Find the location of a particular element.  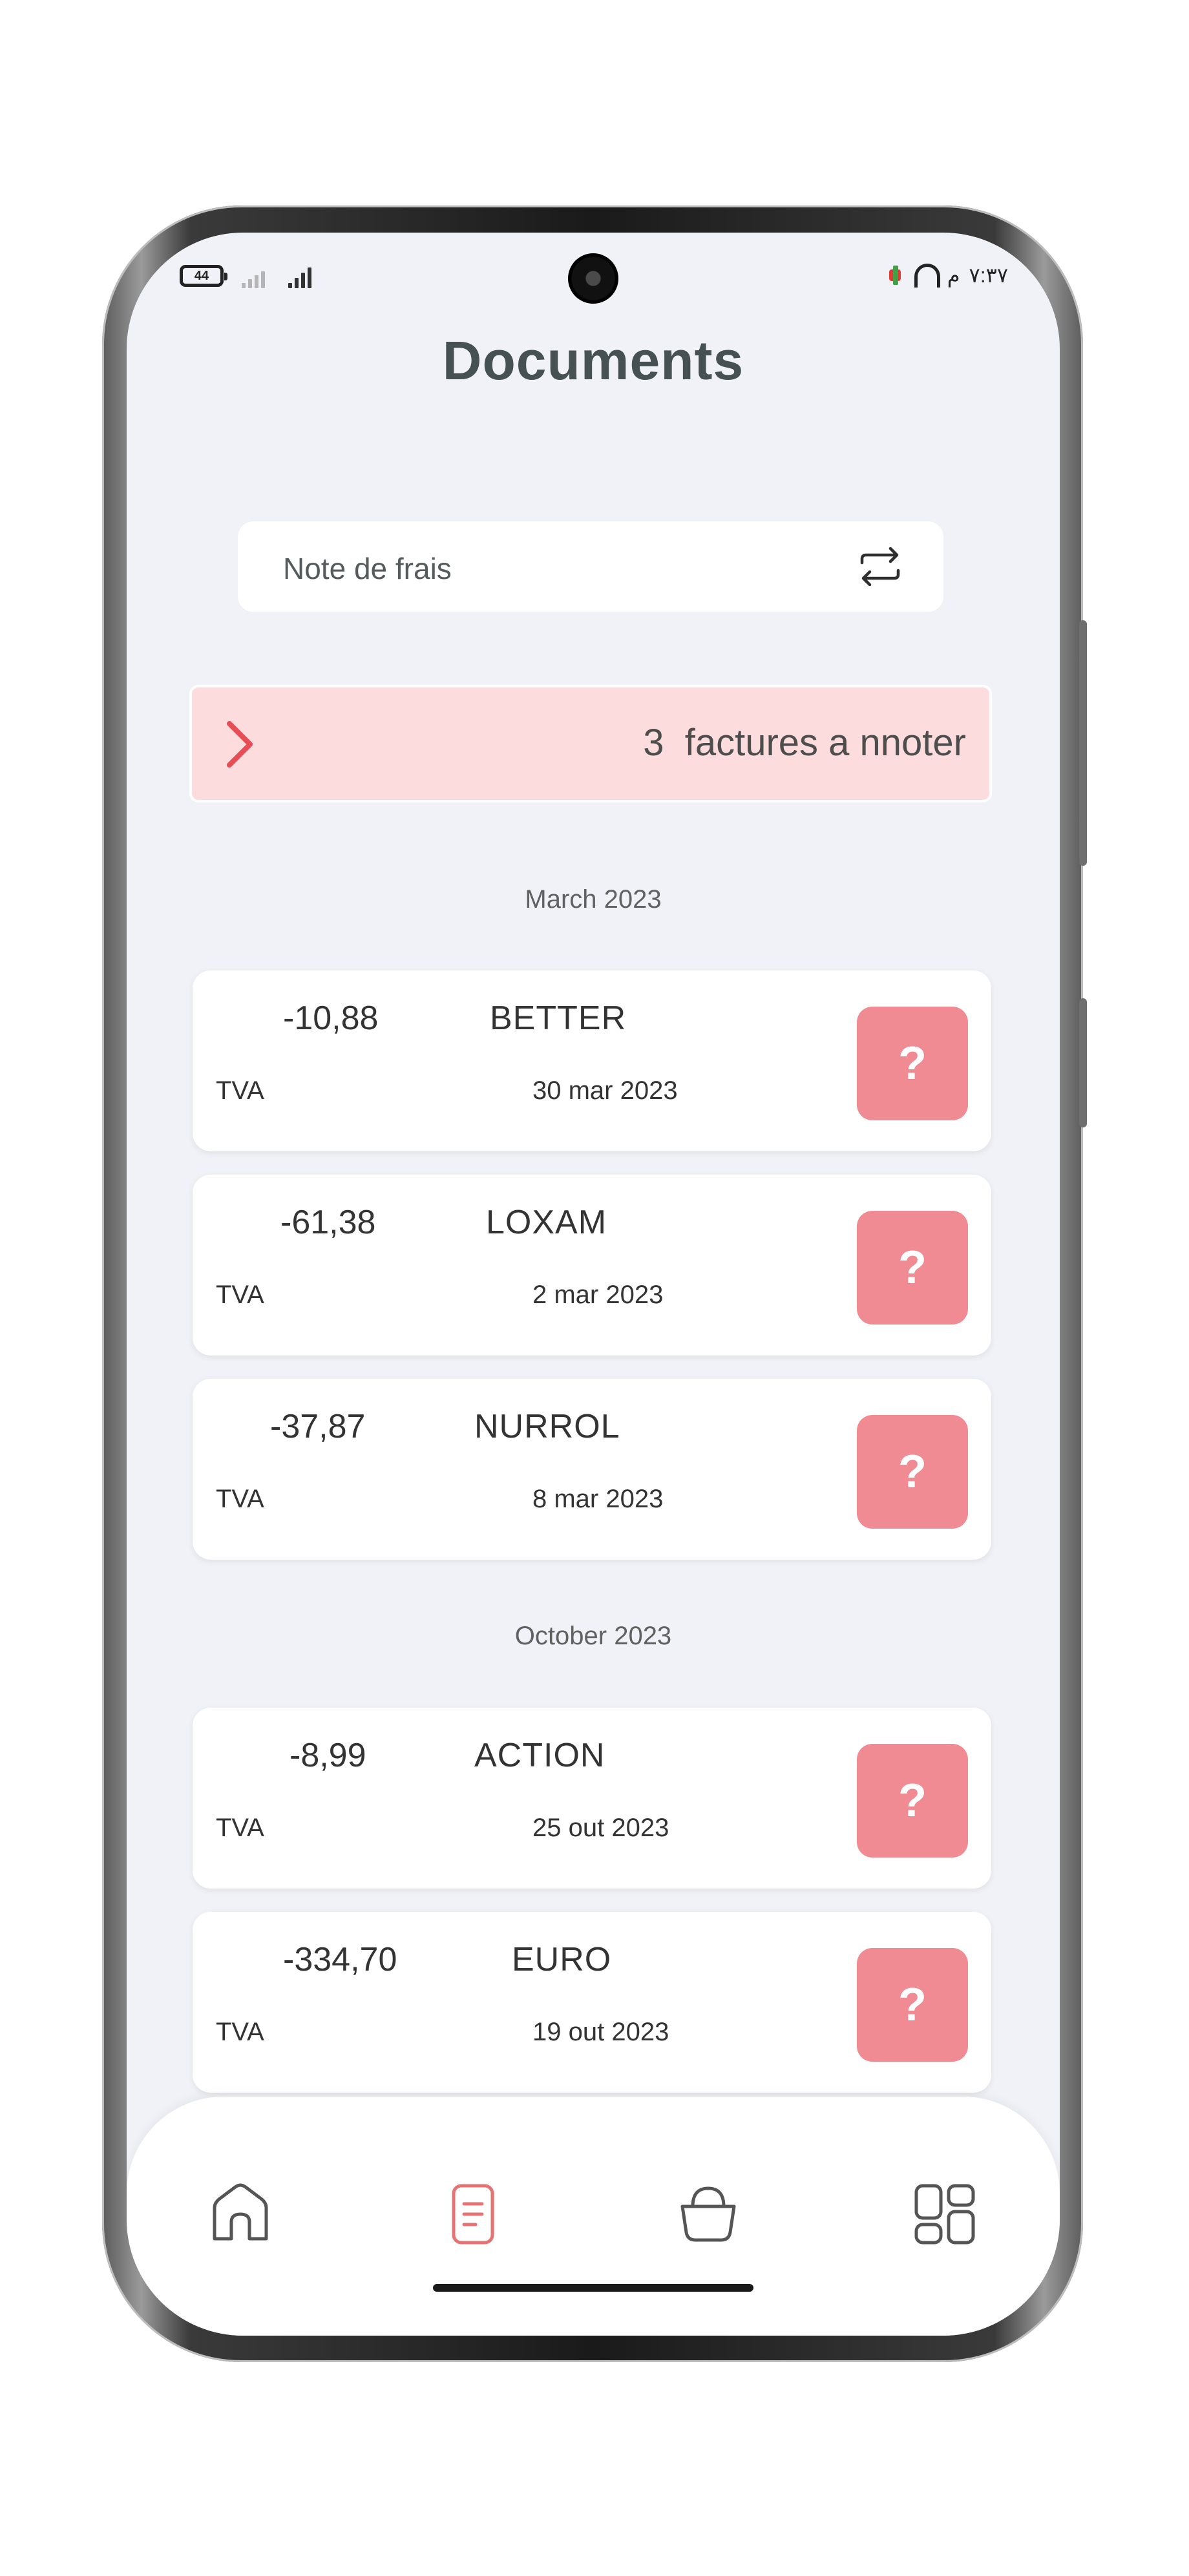

document-card: -334,70 EURO TVA 19 out 2023 ? is located at coordinates (592, 2002).